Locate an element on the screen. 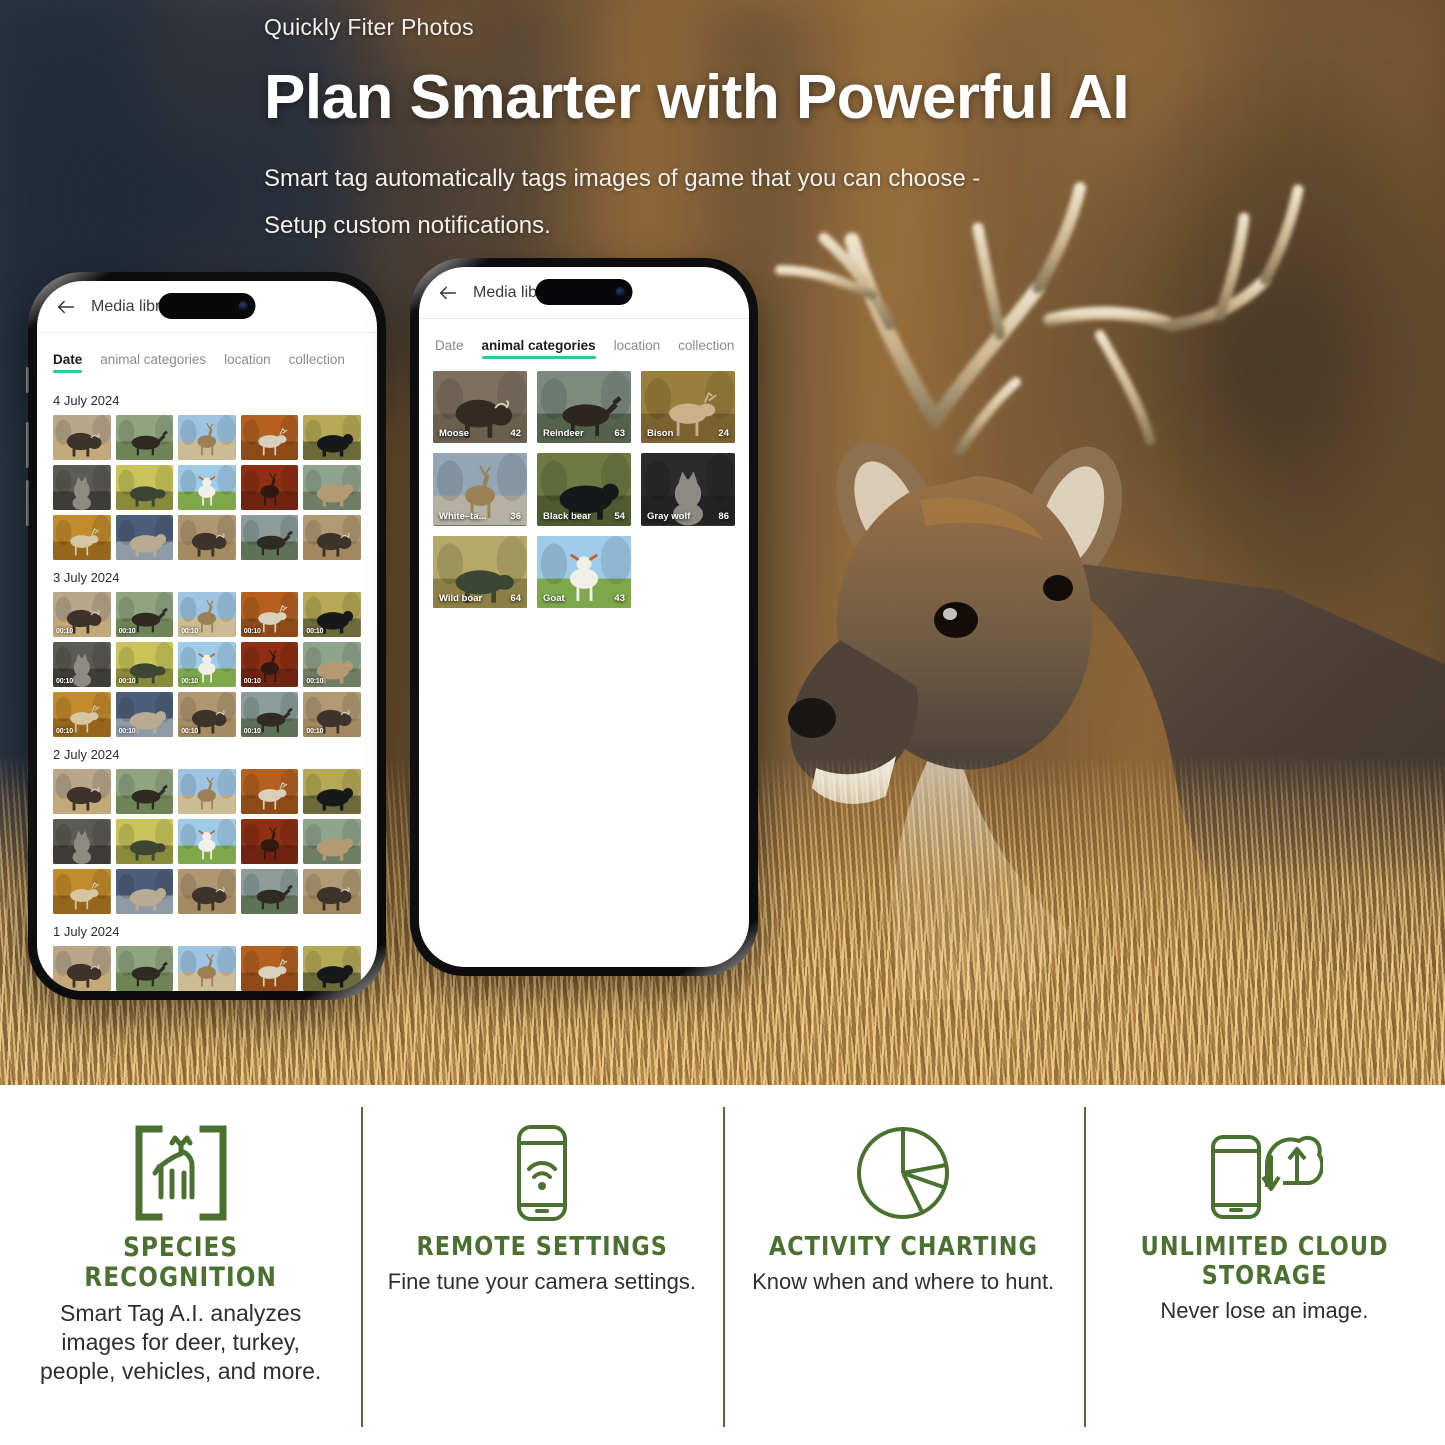  category-count: 24 is located at coordinates (723, 434).